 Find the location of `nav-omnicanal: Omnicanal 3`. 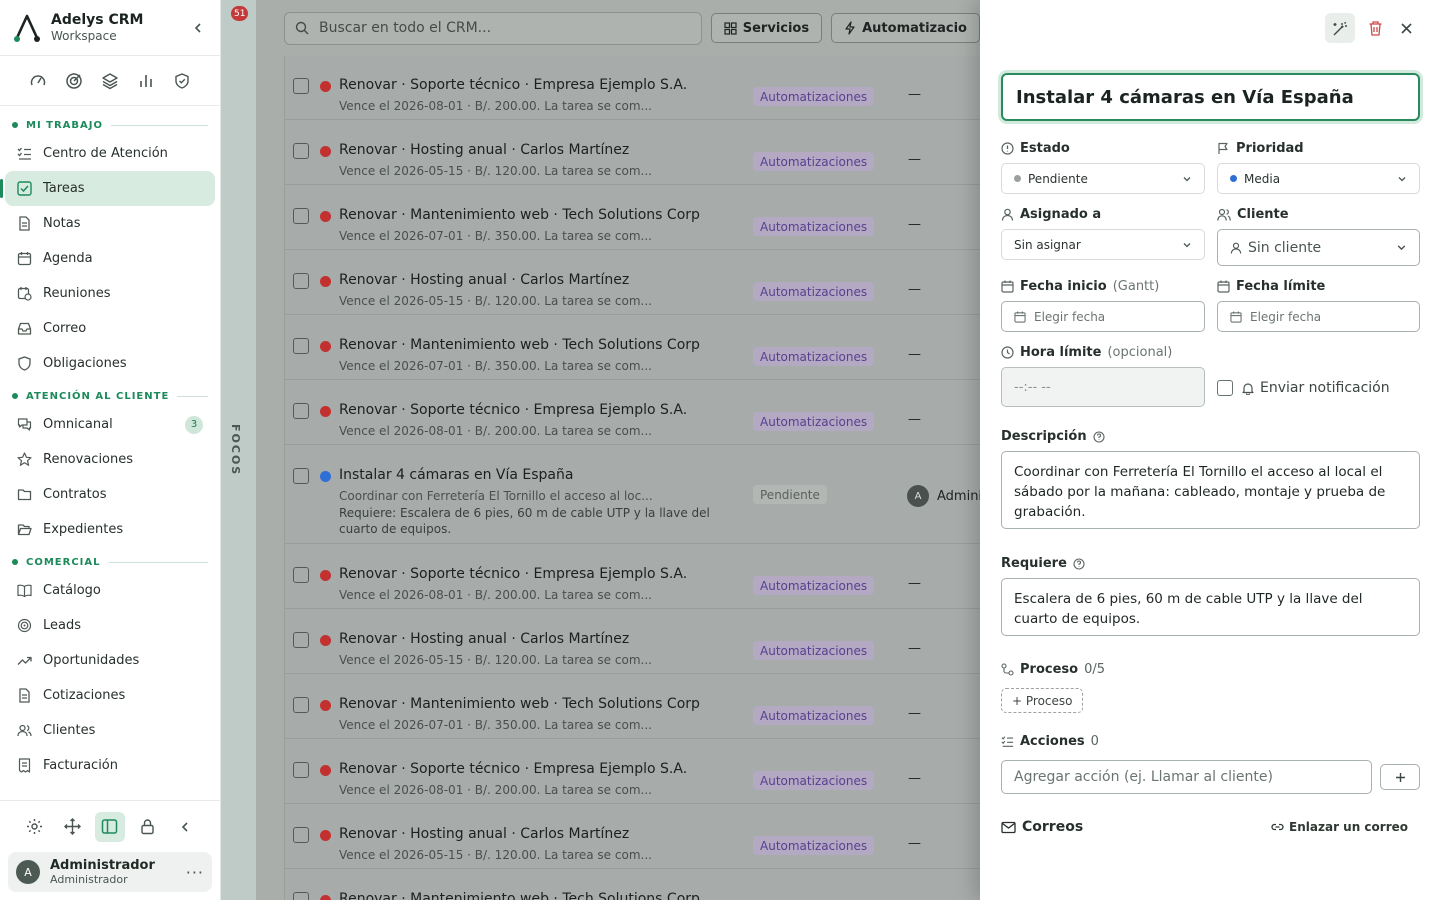

nav-omnicanal: Omnicanal 3 is located at coordinates (110, 424).